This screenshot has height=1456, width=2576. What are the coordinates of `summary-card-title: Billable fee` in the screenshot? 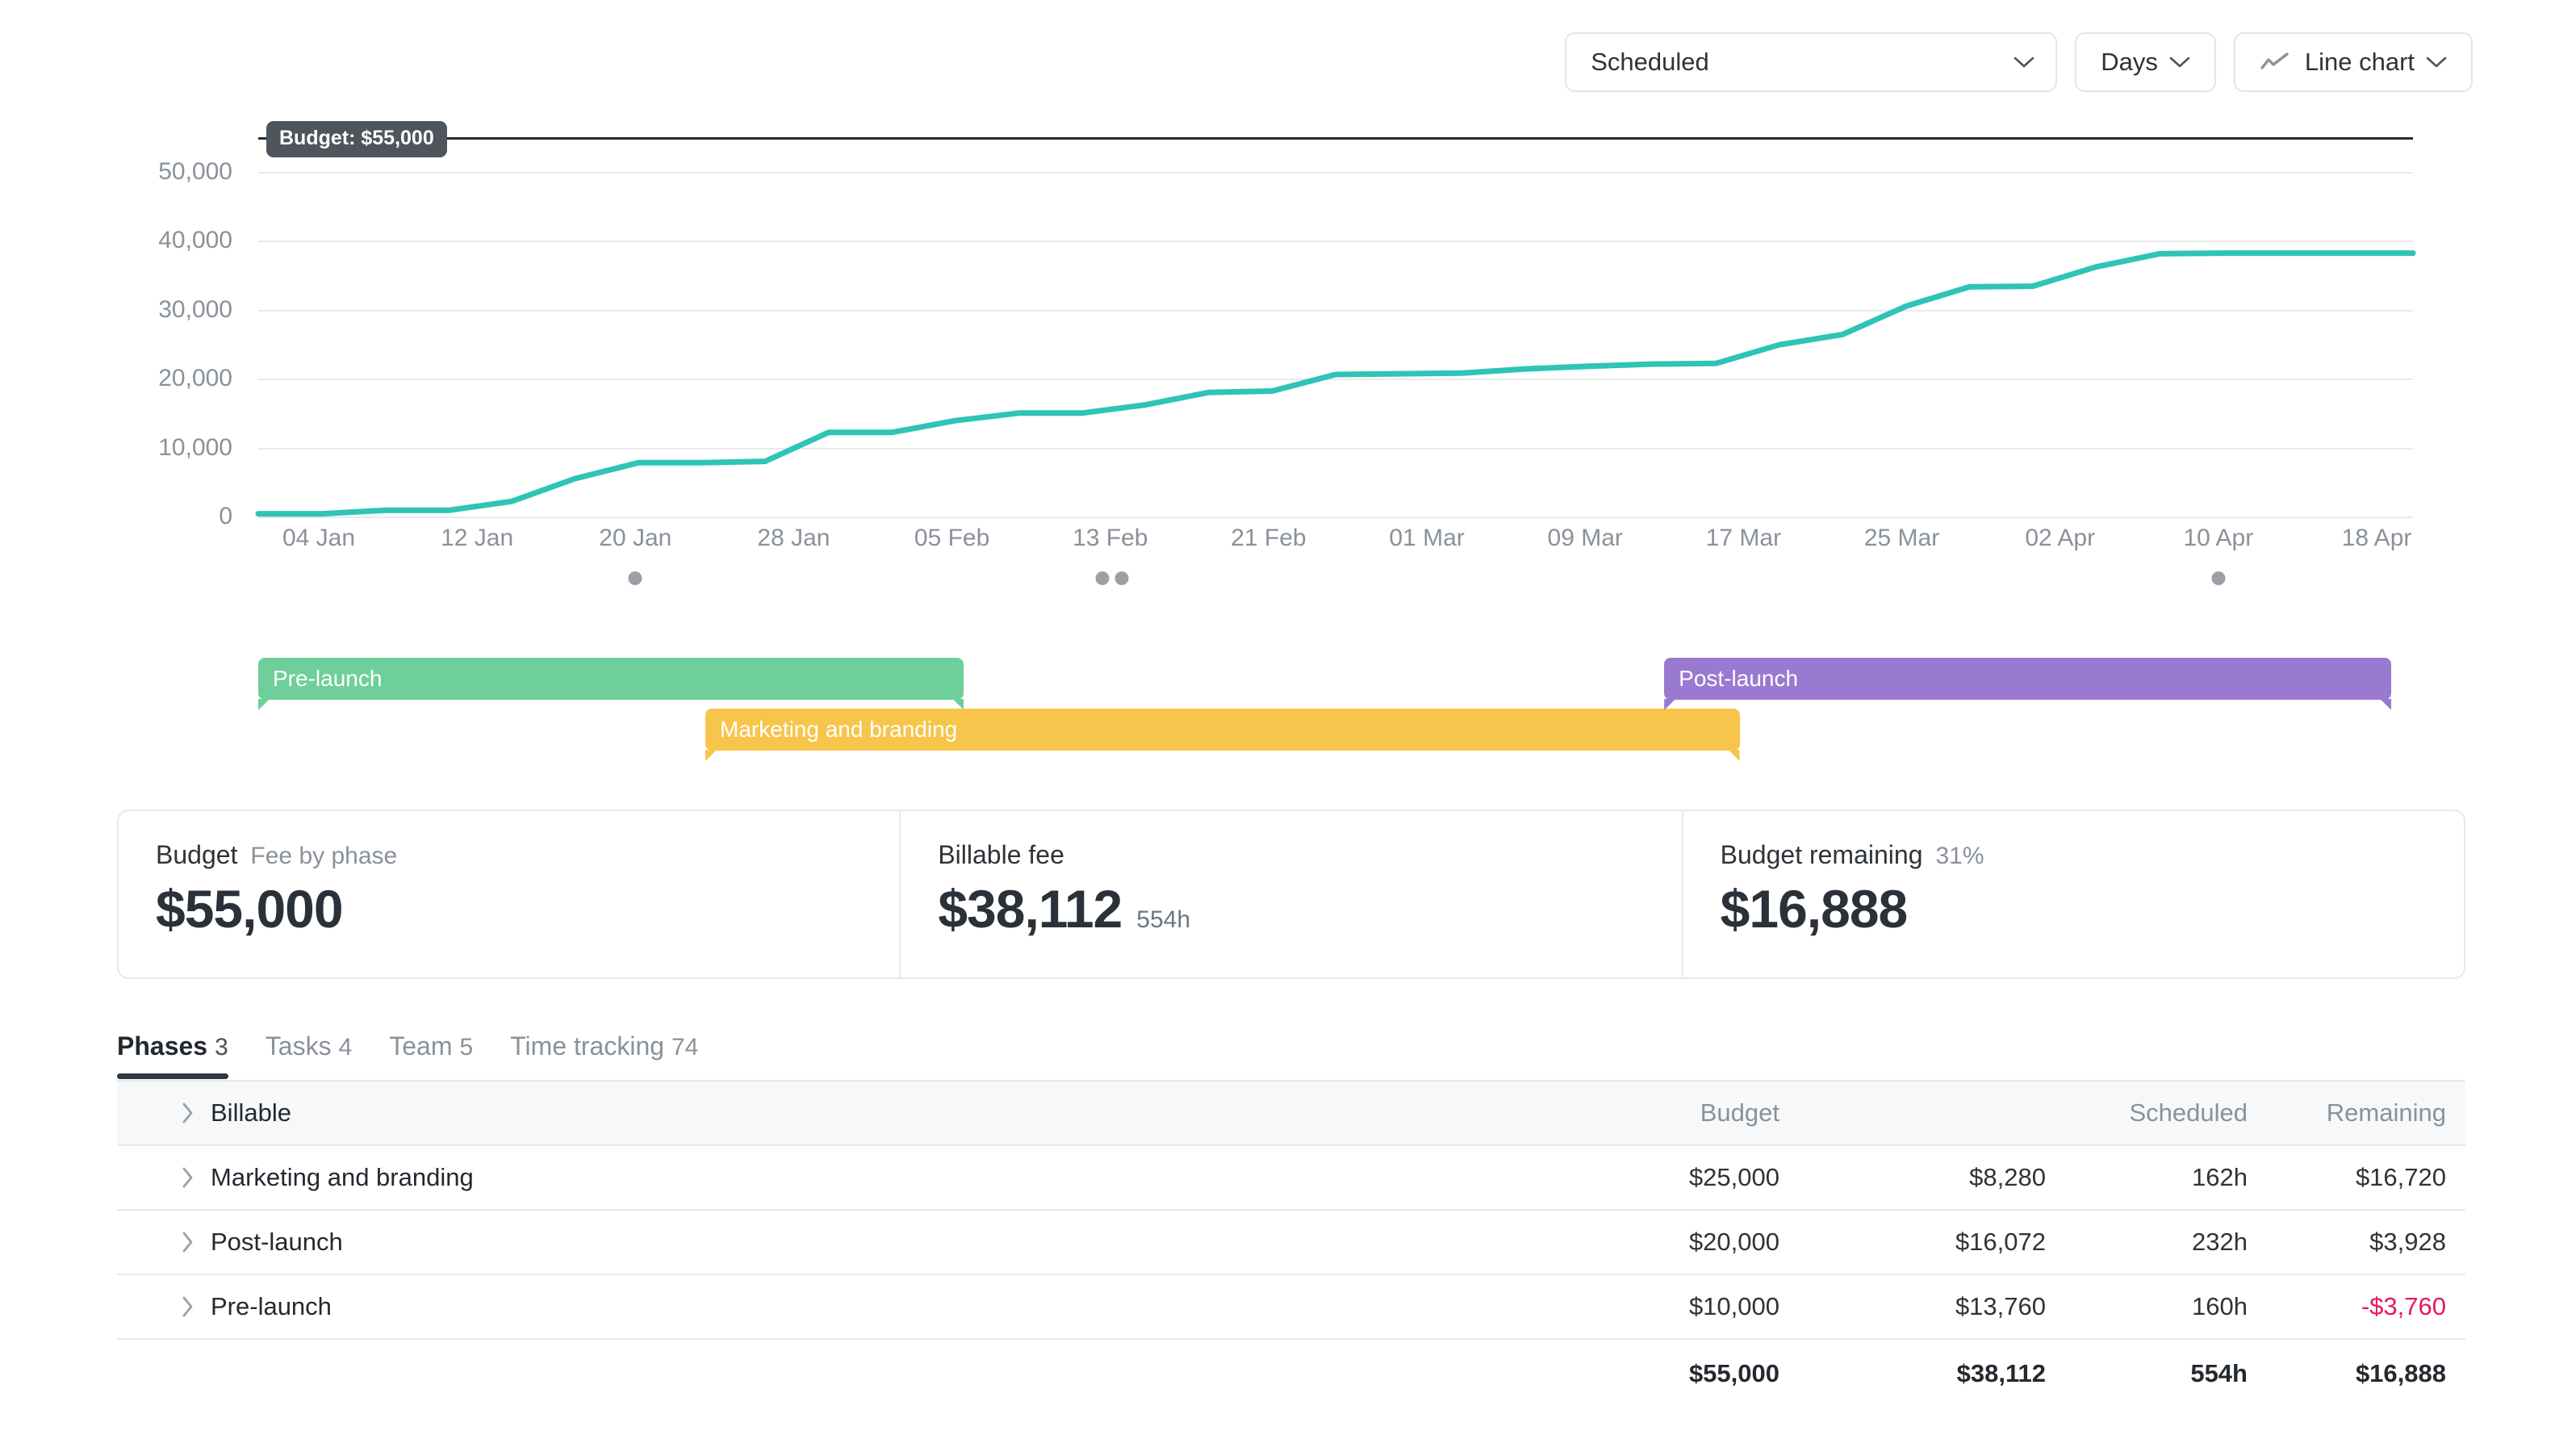 It's located at (1001, 854).